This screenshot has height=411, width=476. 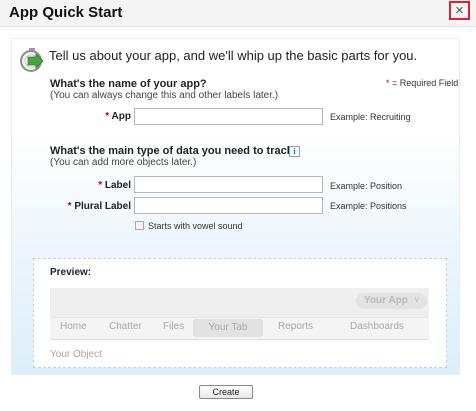 I want to click on app-field-label: * App, so click(x=71, y=116).